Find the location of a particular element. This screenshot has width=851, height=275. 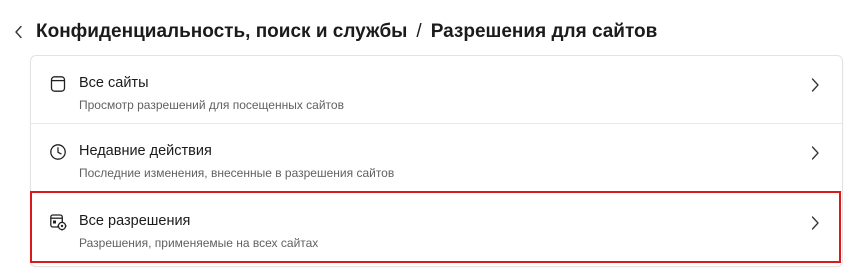

breadcrumb-parent-link: Конфиденциальность, поиск и службы is located at coordinates (221, 32).